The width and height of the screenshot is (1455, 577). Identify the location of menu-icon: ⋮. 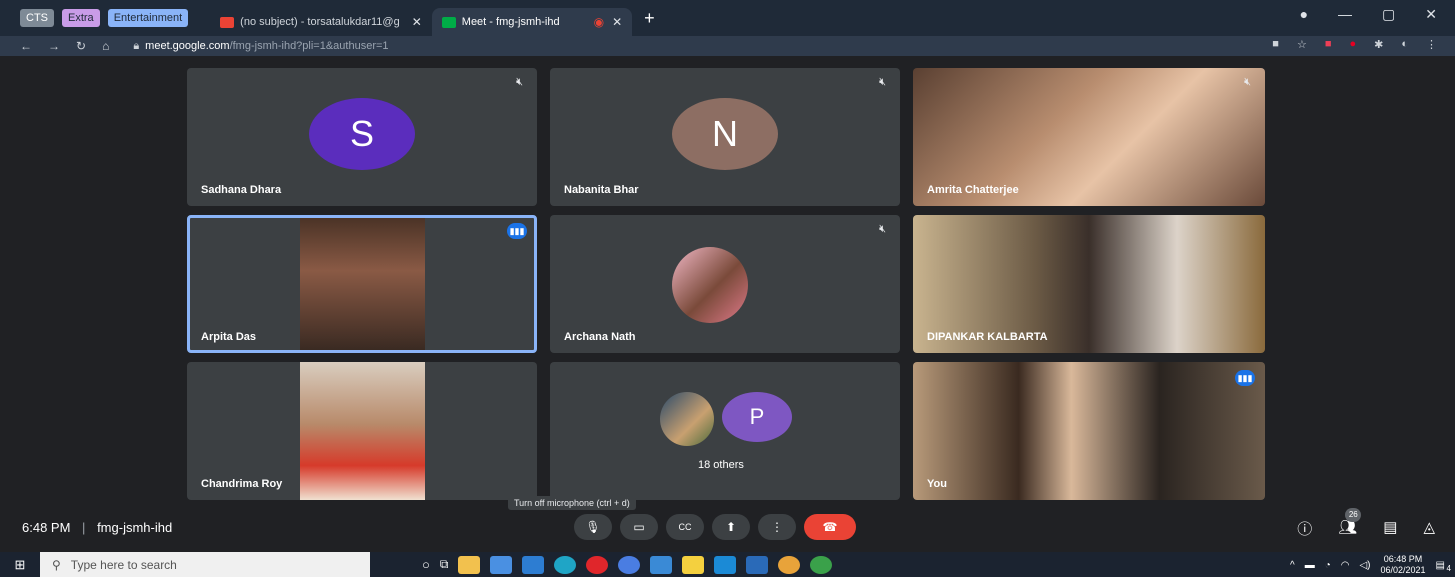
(1431, 44).